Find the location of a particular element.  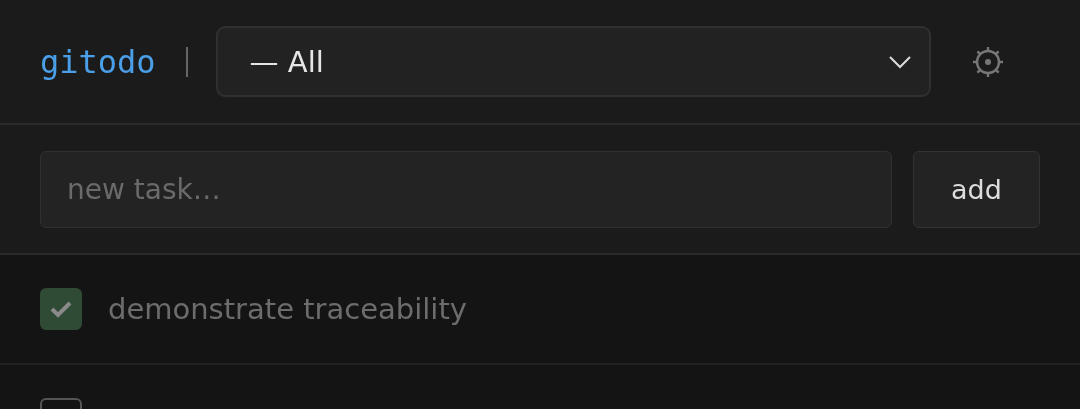

task-checkbox is located at coordinates (61, 309).